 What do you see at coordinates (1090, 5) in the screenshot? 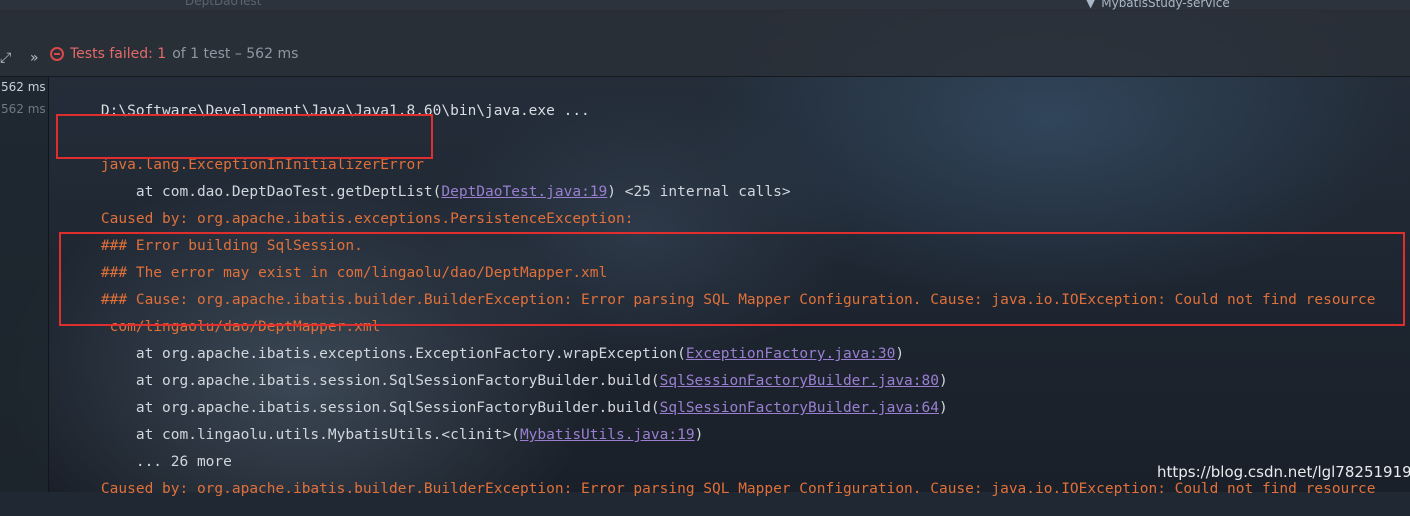
I see `collapse-arrow-icon: ▼` at bounding box center [1090, 5].